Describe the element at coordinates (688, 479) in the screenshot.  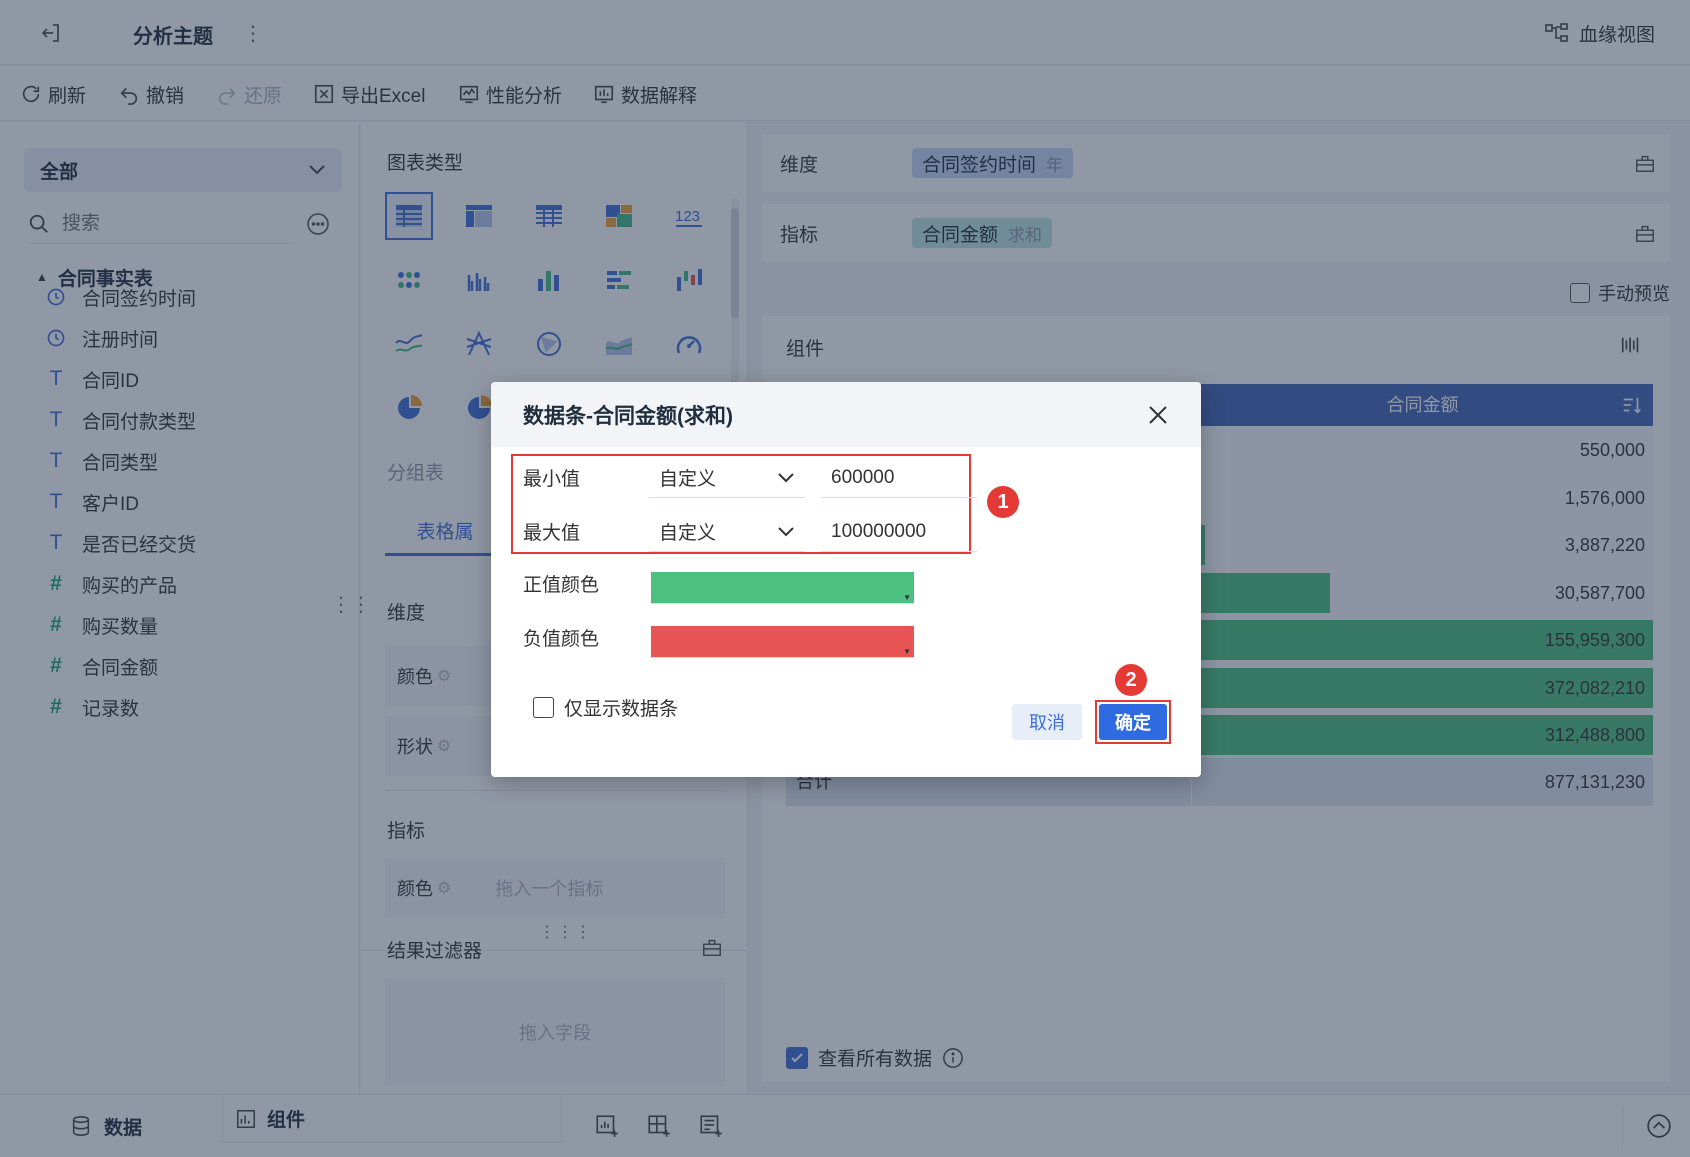
I see `min-mode-value: 自定义` at that location.